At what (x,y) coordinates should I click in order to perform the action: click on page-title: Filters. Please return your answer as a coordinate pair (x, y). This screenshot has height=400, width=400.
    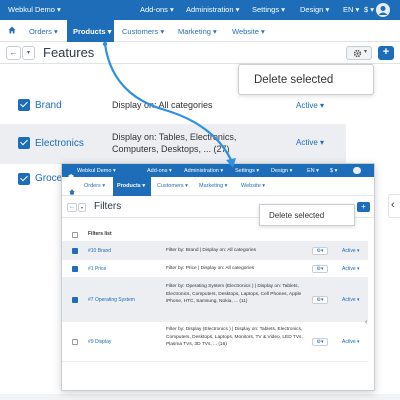
    Looking at the image, I should click on (108, 206).